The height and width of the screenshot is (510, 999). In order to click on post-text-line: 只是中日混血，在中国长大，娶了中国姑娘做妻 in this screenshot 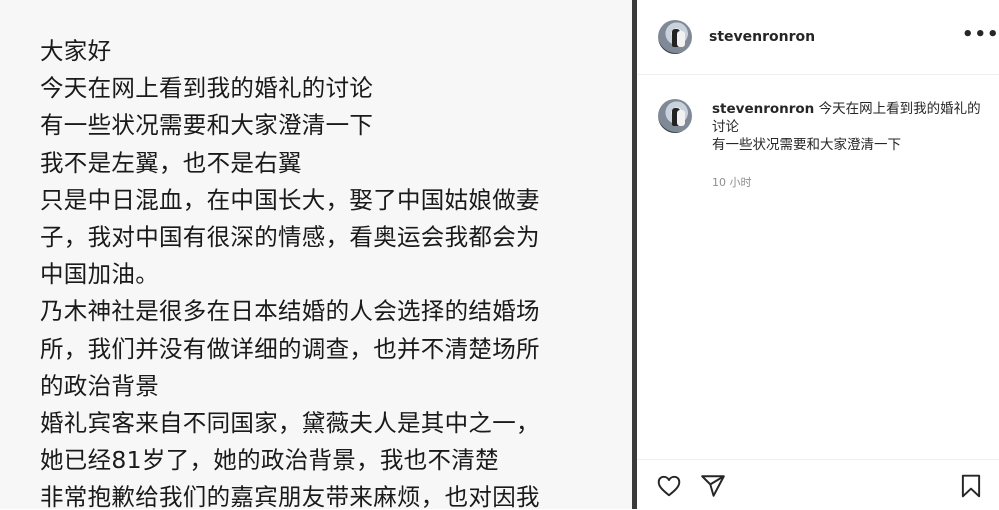, I will do `click(290, 199)`.